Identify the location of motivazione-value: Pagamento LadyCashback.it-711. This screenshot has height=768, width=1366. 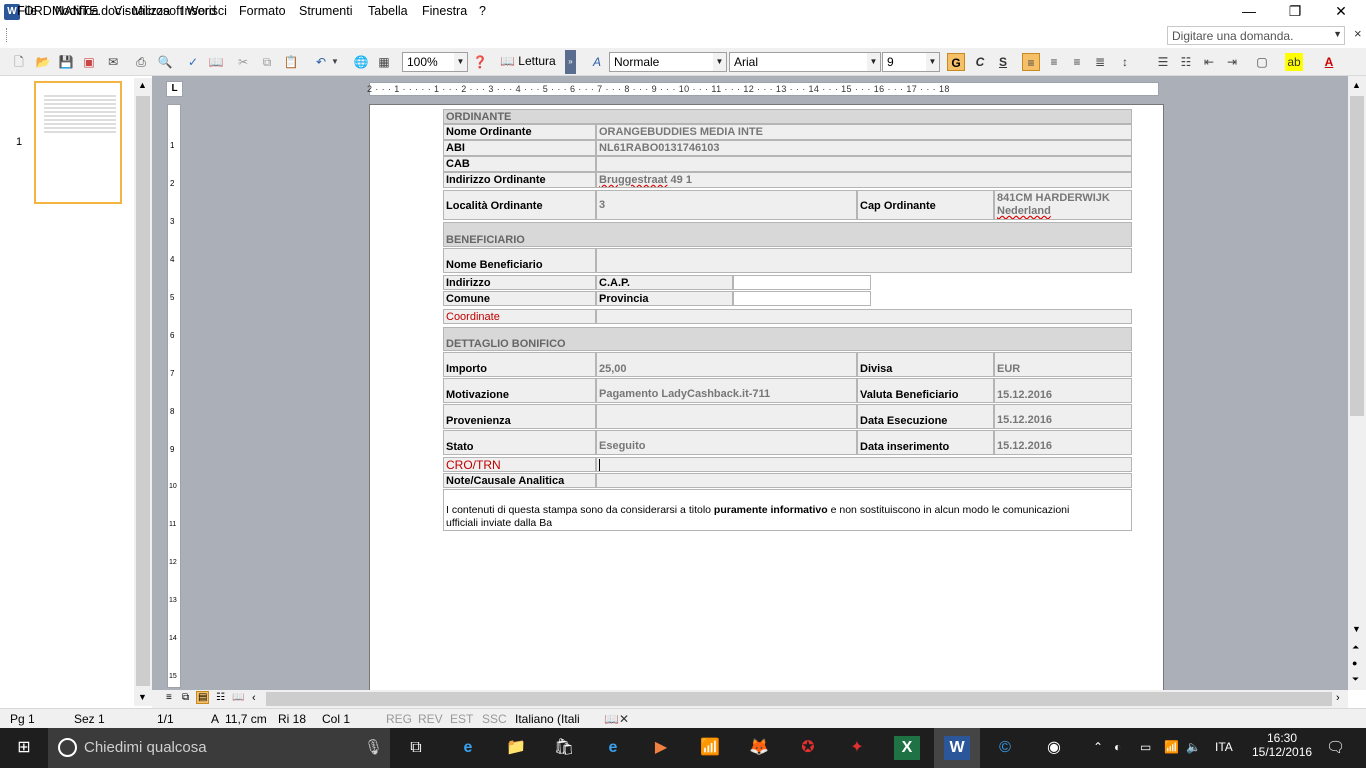
(726, 390).